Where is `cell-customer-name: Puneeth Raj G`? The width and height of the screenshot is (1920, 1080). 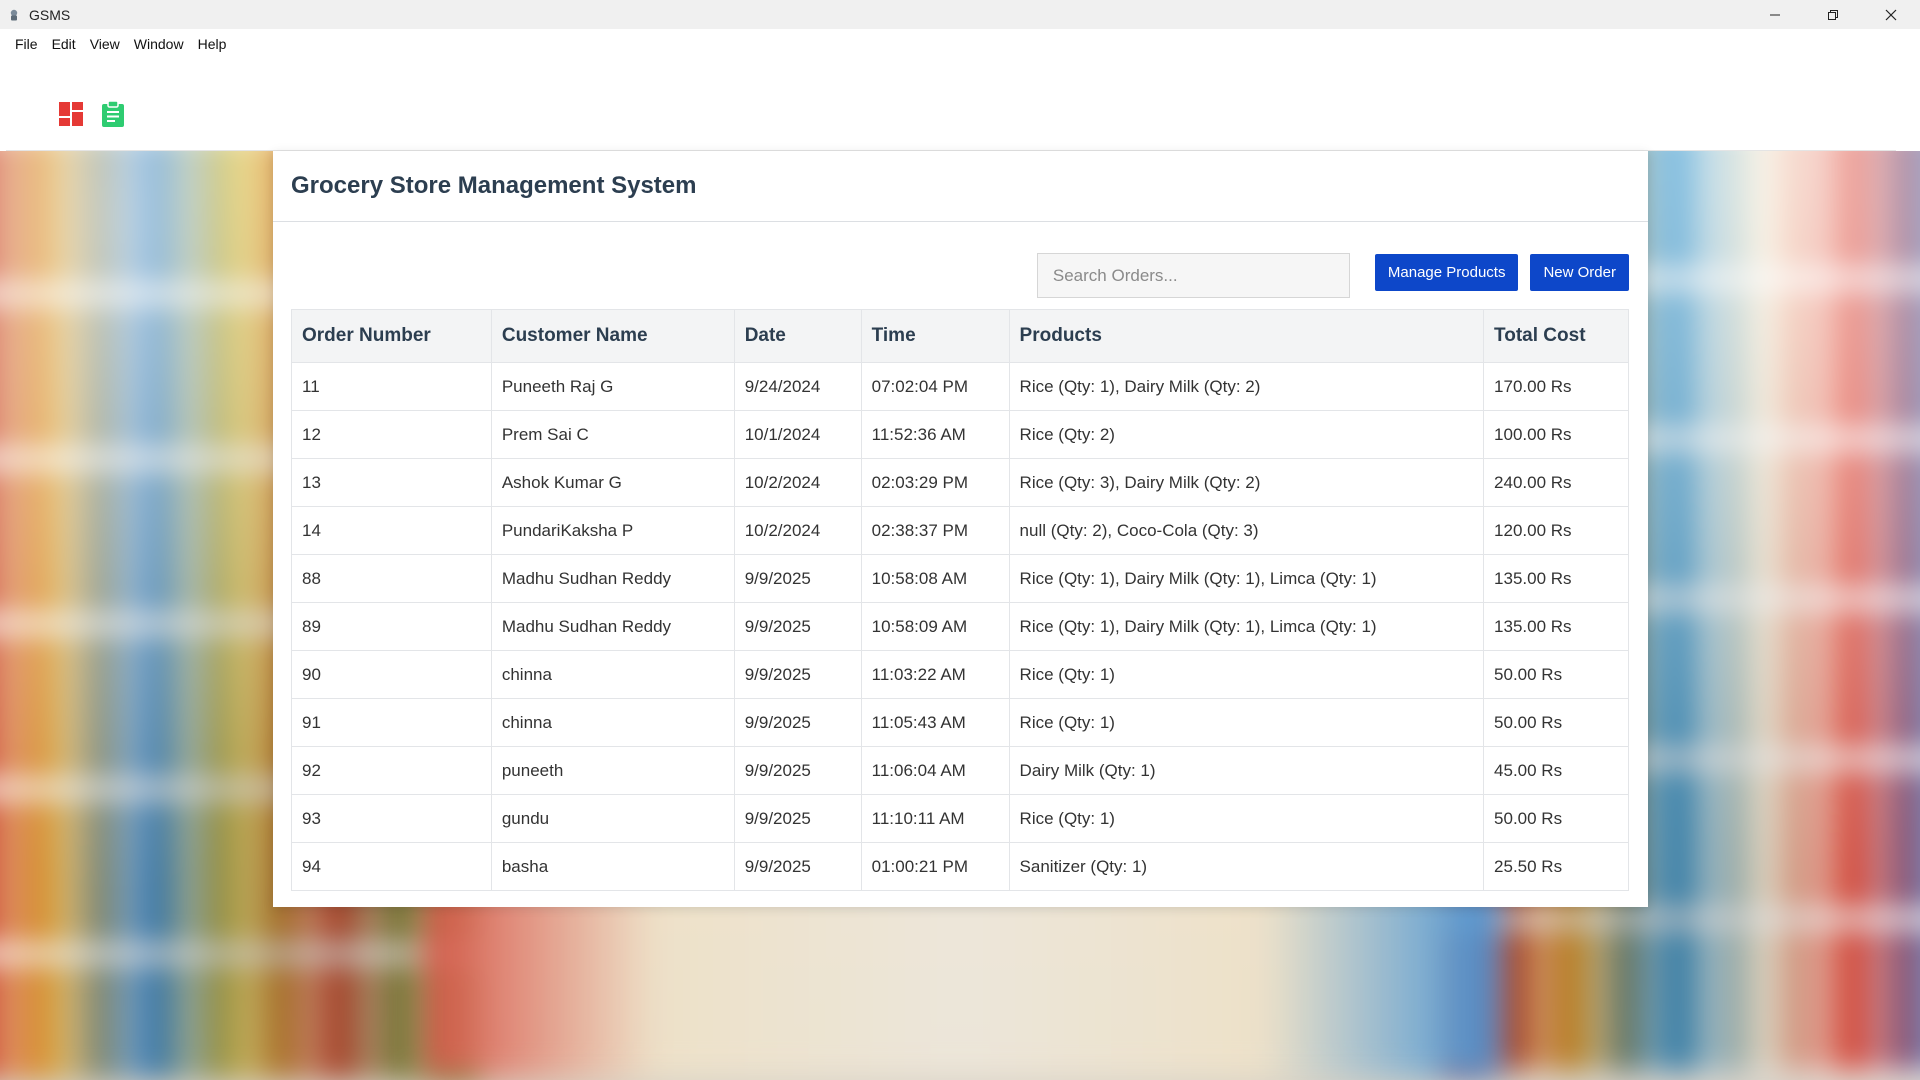 cell-customer-name: Puneeth Raj G is located at coordinates (612, 386).